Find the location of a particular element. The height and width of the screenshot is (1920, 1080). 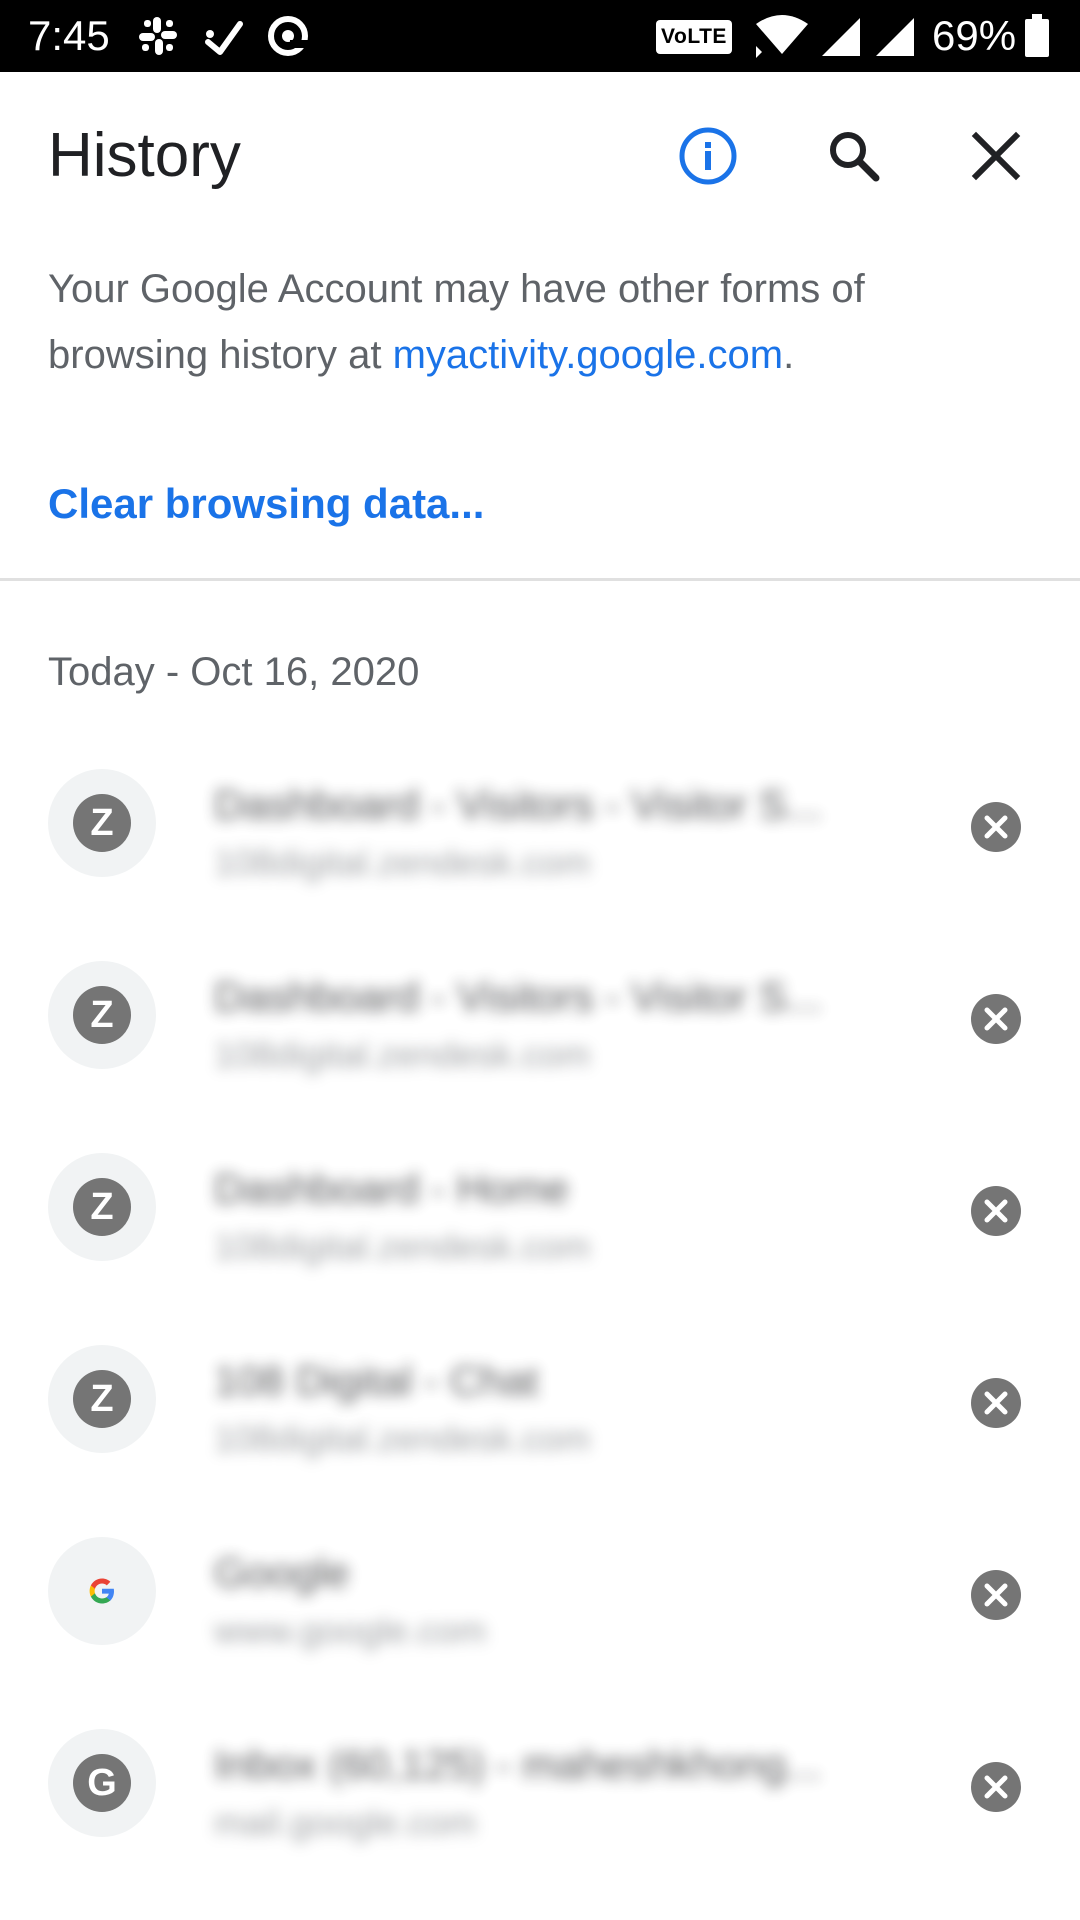

slack-icon is located at coordinates (158, 36).